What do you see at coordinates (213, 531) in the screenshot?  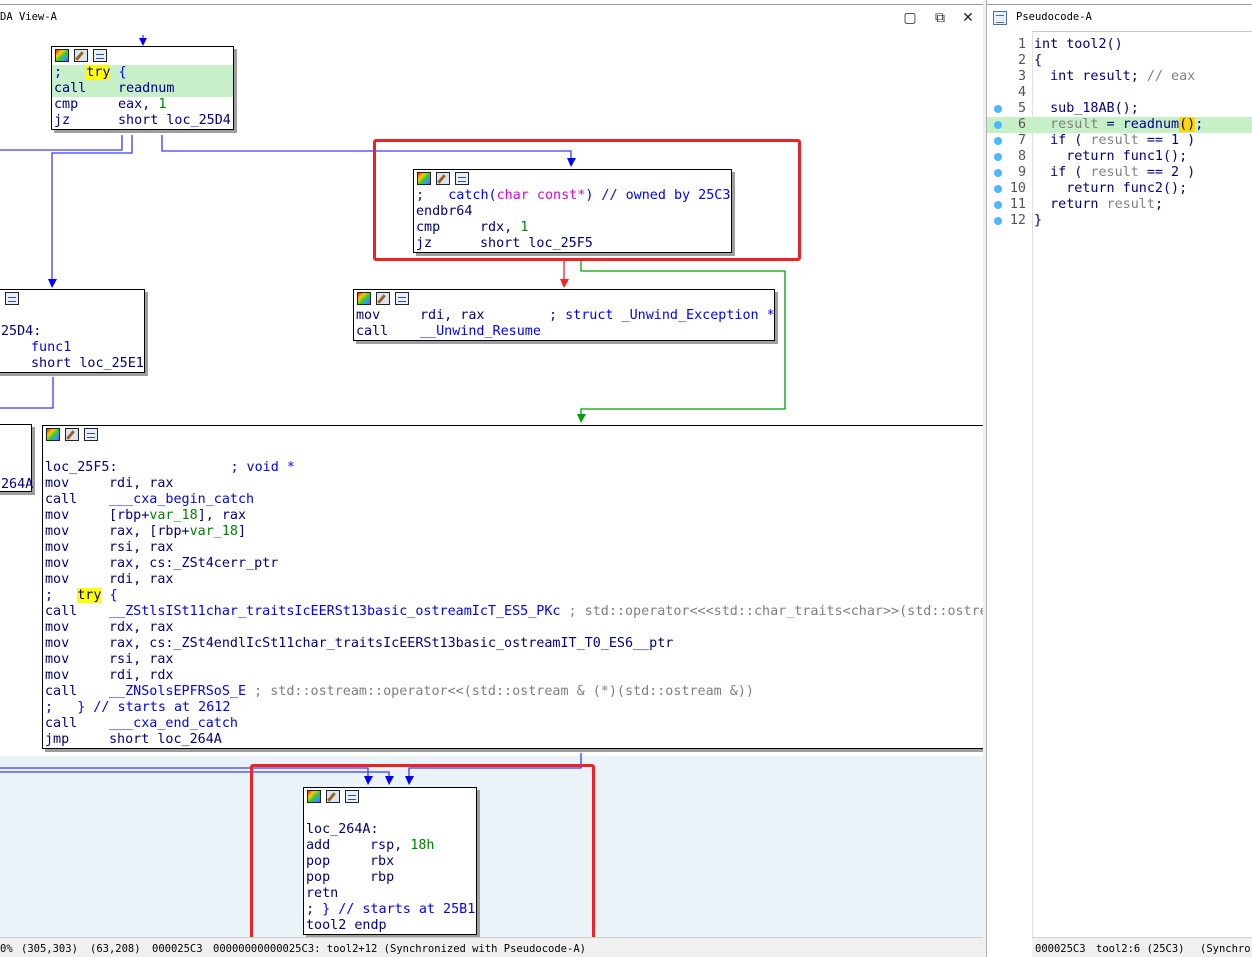 I see `variable: var_18` at bounding box center [213, 531].